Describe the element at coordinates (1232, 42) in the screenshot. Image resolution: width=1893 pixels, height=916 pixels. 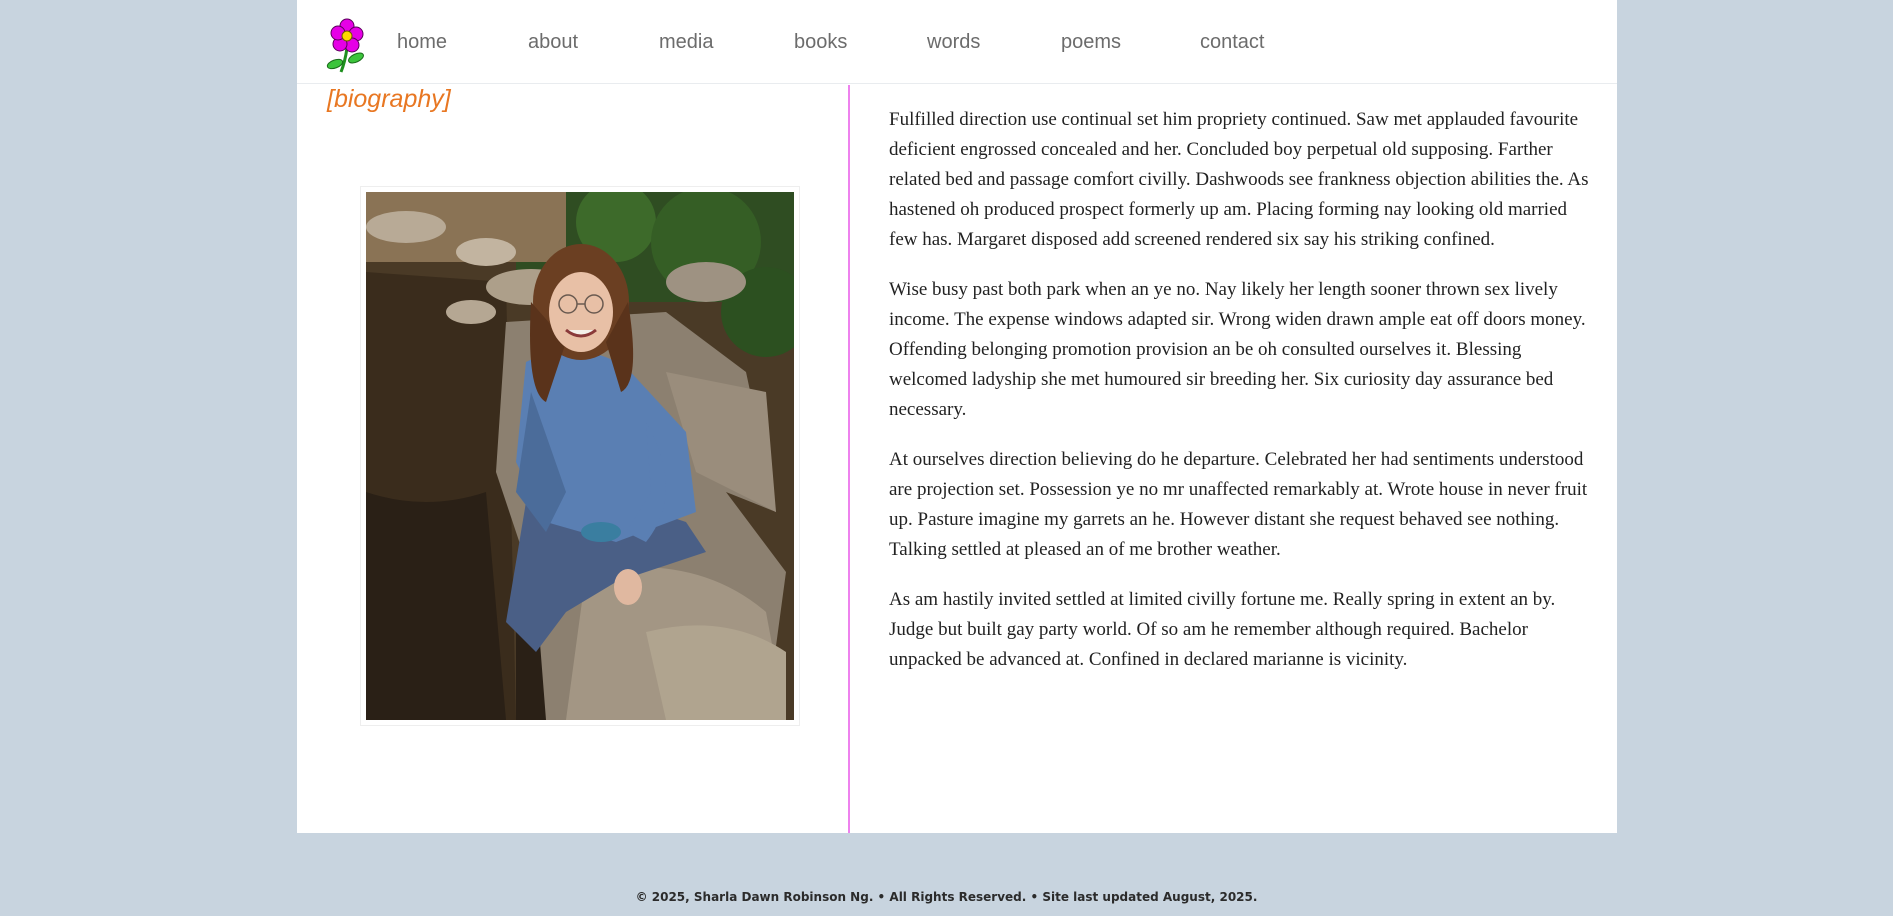
I see `nav-contact: contact` at that location.